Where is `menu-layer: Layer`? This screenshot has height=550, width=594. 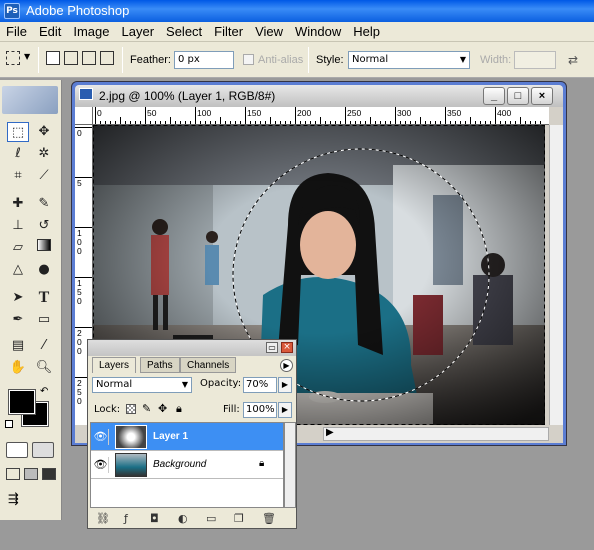
menu-layer: Layer is located at coordinates (138, 32).